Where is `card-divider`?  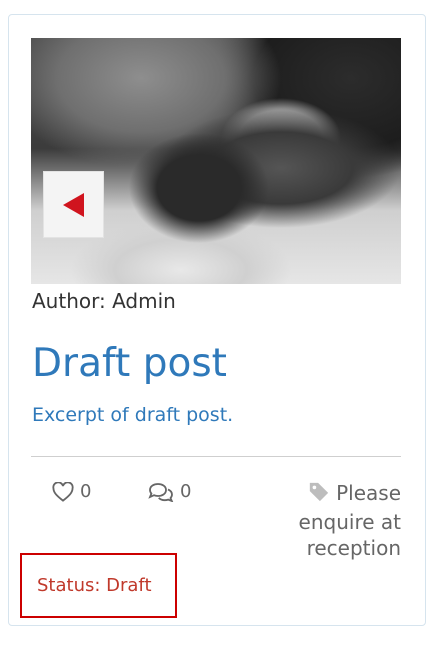 card-divider is located at coordinates (216, 456).